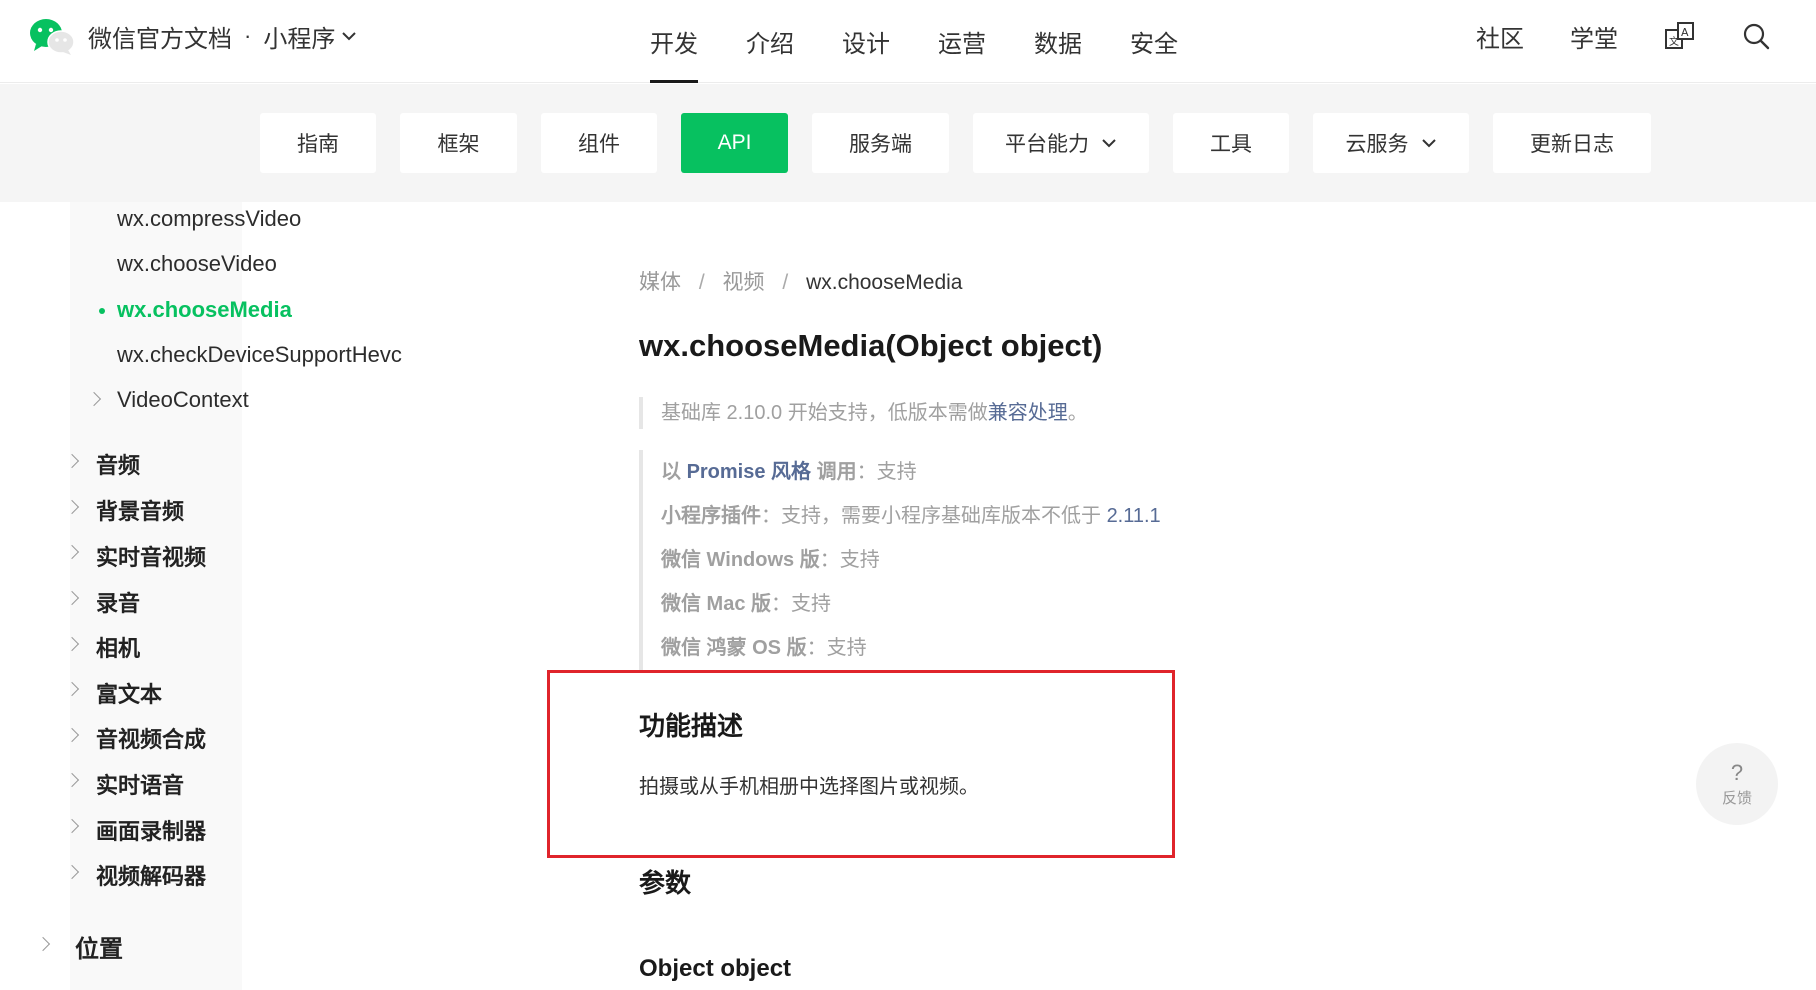  What do you see at coordinates (911, 648) in the screenshot?
I see `support-row-harmony: 微信 鸿蒙 OS 版：支持` at bounding box center [911, 648].